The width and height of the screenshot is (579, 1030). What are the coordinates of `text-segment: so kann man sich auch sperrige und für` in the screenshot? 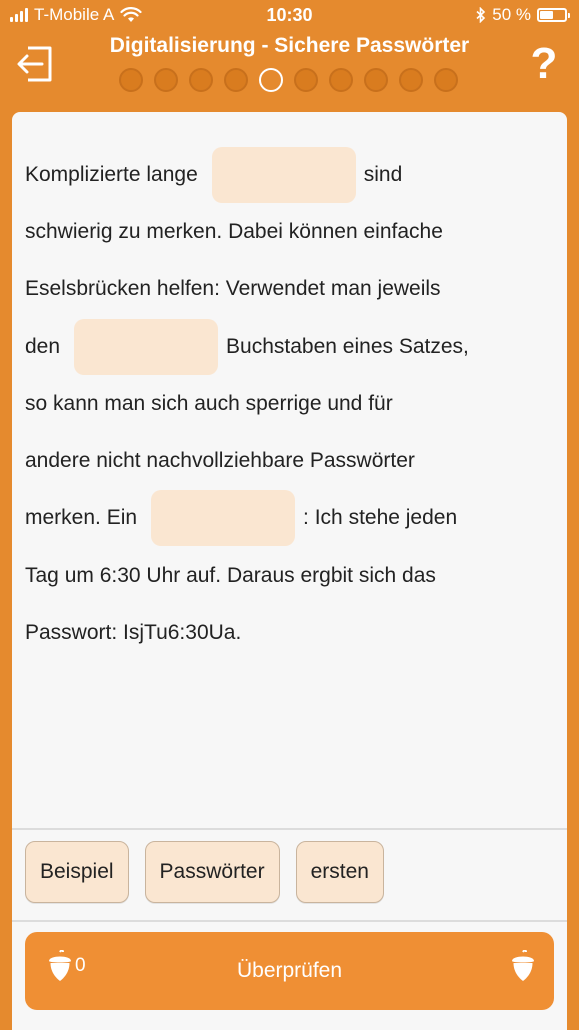 It's located at (209, 403).